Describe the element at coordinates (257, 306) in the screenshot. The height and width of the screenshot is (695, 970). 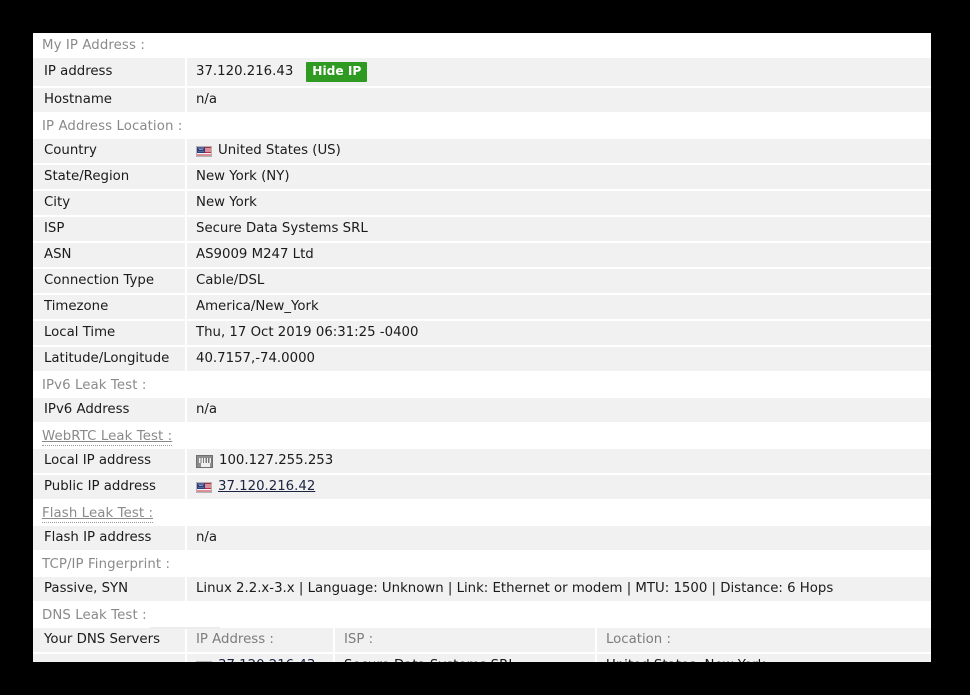
I see `value-timezone: America/New_York` at that location.